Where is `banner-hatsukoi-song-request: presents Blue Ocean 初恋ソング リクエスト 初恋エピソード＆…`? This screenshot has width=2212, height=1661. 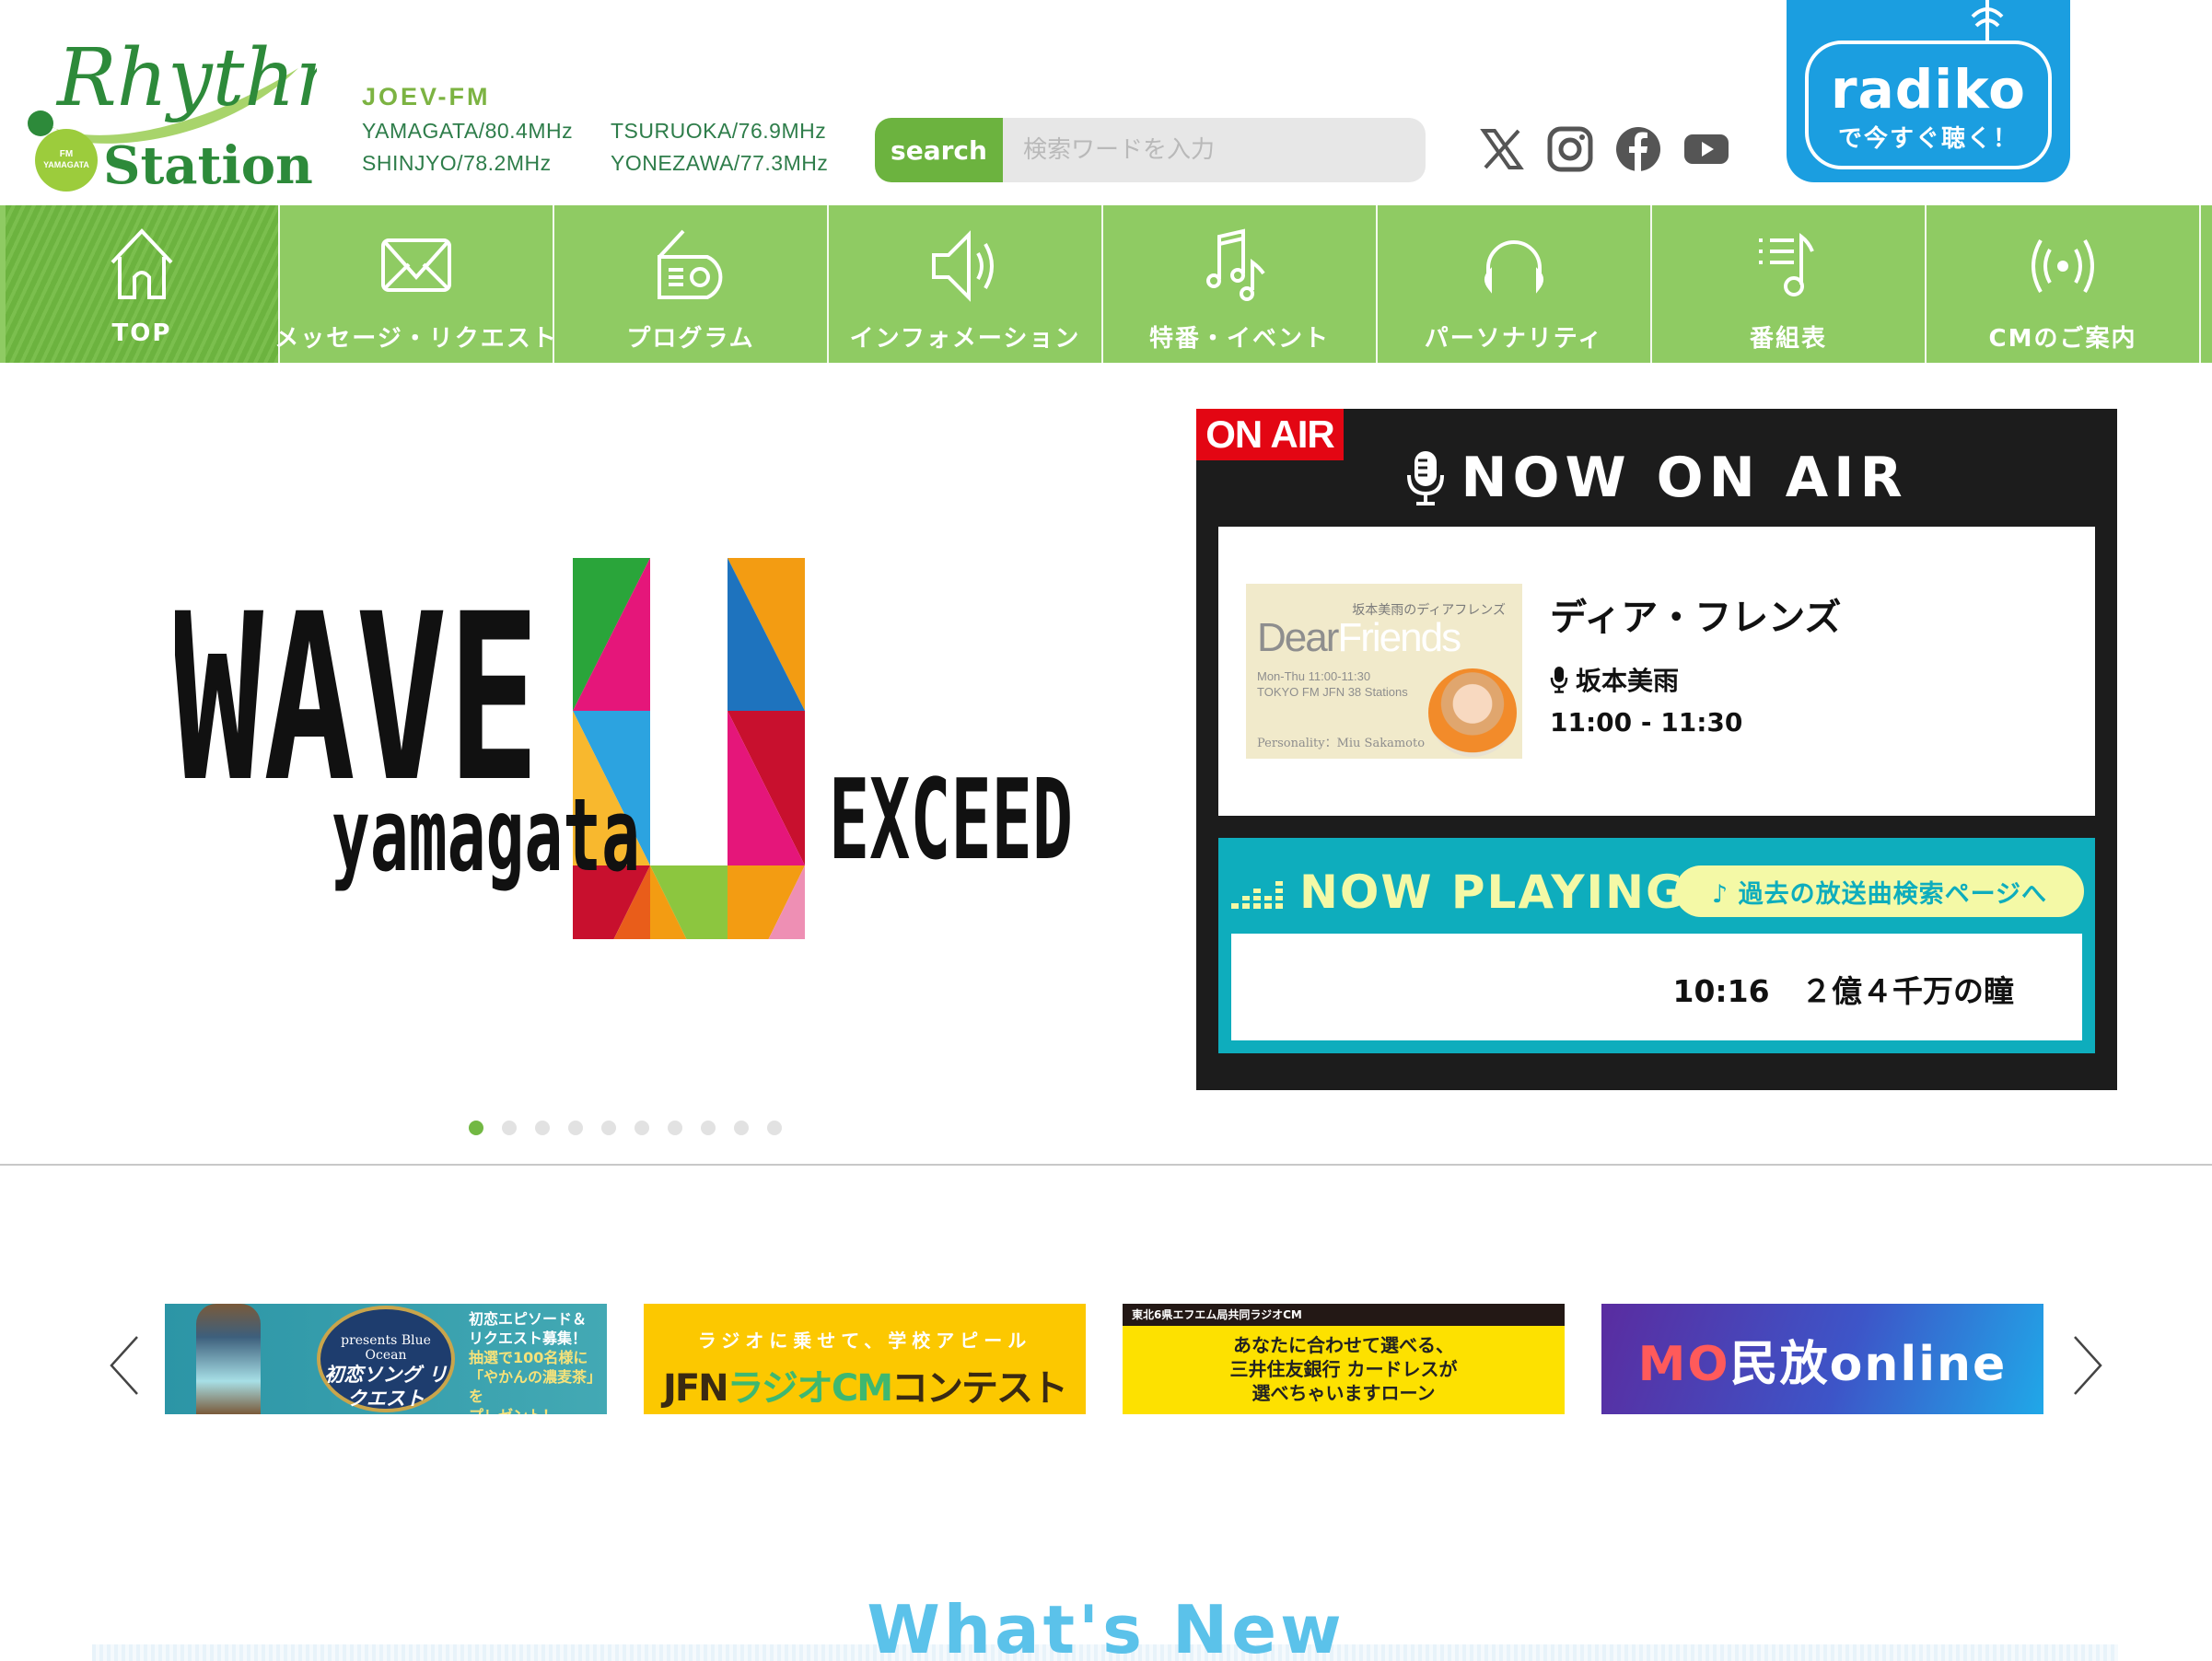 banner-hatsukoi-song-request: presents Blue Ocean 初恋ソング リクエスト 初恋エピソード＆… is located at coordinates (386, 1359).